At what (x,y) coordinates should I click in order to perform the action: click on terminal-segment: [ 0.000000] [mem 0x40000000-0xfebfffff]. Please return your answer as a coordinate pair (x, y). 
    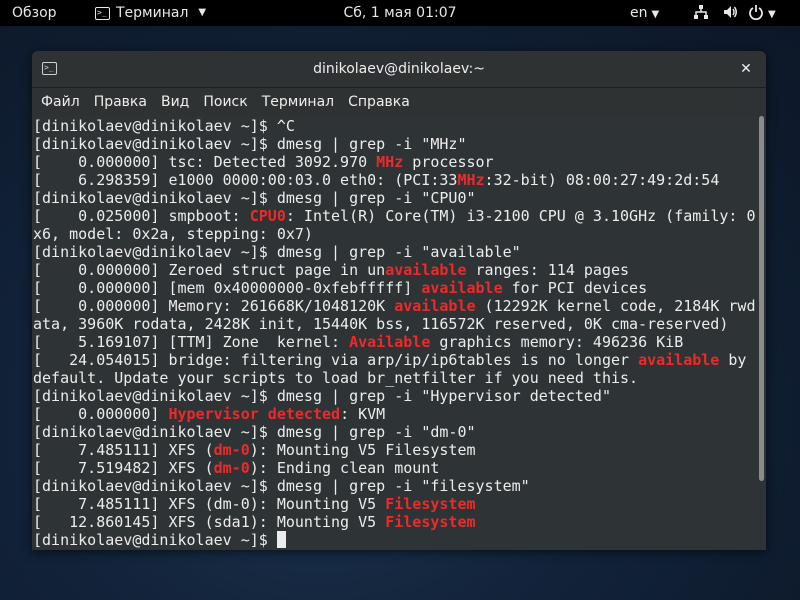
    Looking at the image, I should click on (227, 288).